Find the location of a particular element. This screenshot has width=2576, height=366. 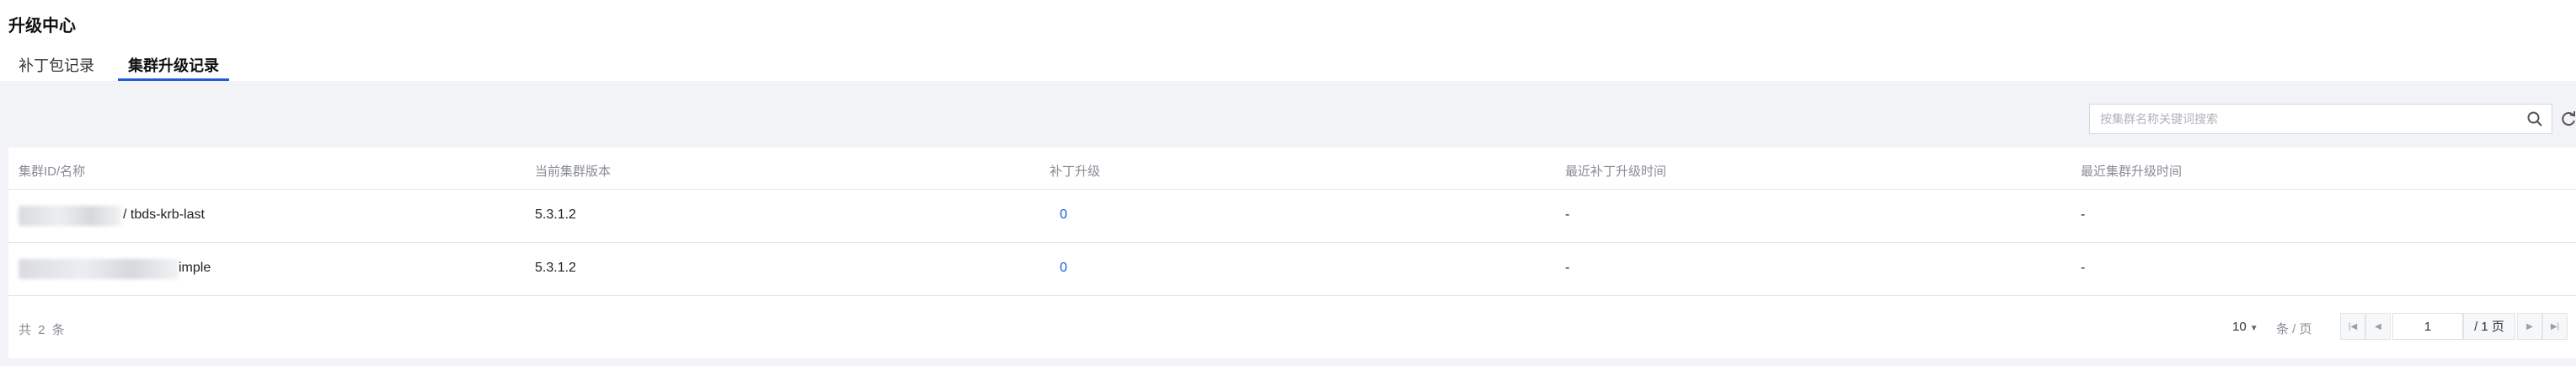

per-page-label: 条 / 页 is located at coordinates (2294, 329).